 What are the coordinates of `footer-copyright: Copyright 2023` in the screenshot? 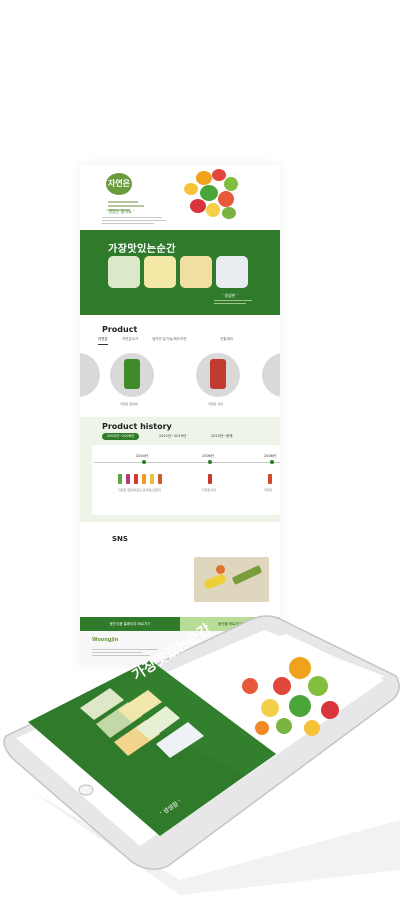 It's located at (214, 645).